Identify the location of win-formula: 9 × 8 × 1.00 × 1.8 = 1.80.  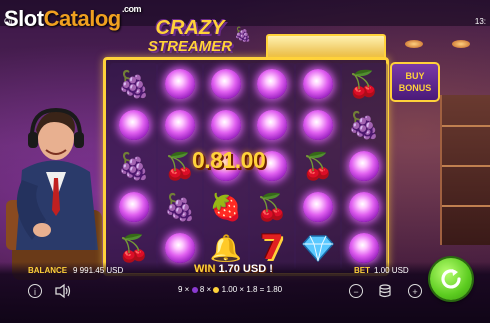
(230, 289).